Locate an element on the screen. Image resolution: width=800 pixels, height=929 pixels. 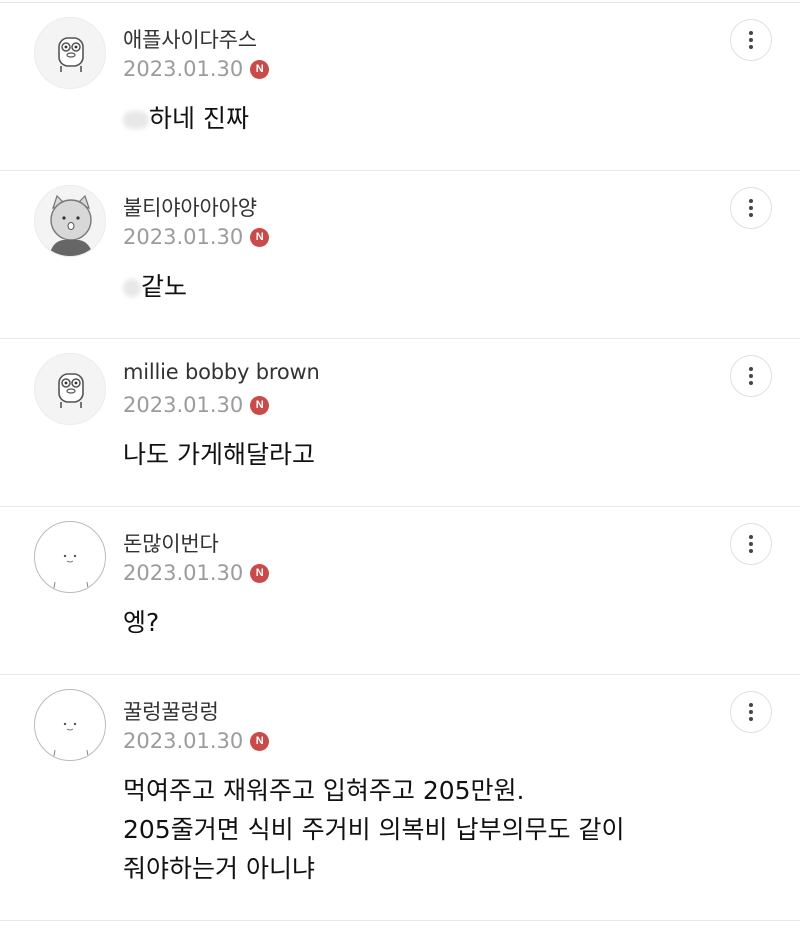
comment-line: 줘야하는거 아니냐 is located at coordinates (219, 868).